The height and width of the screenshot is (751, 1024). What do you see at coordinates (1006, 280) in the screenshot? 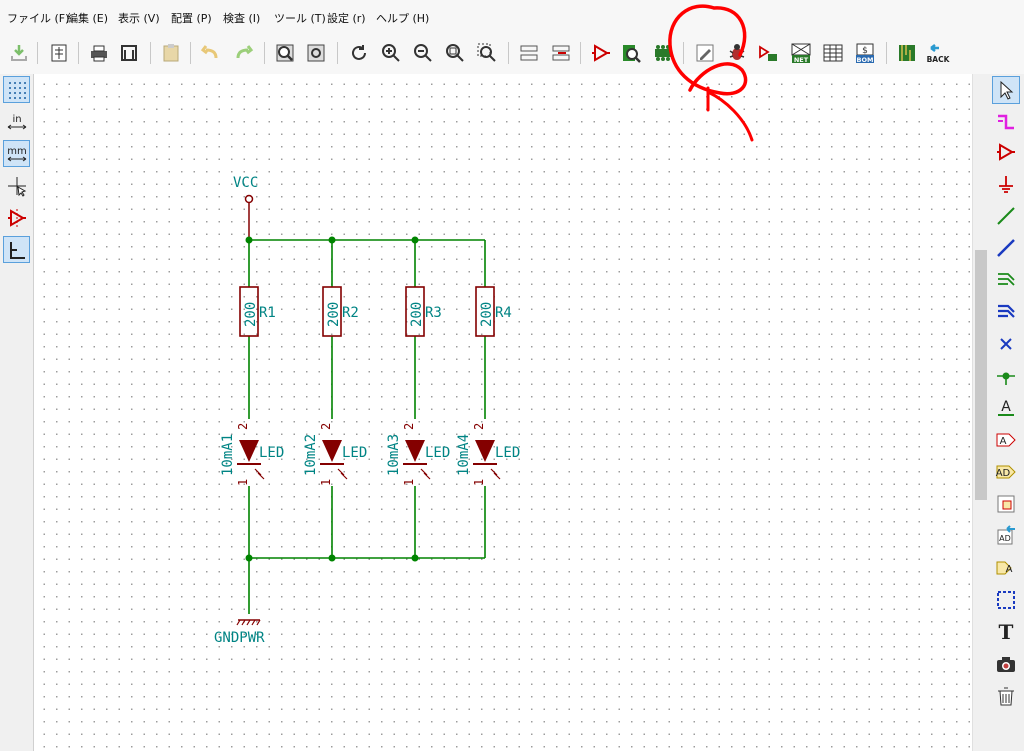
I see `wire-entry-icon` at bounding box center [1006, 280].